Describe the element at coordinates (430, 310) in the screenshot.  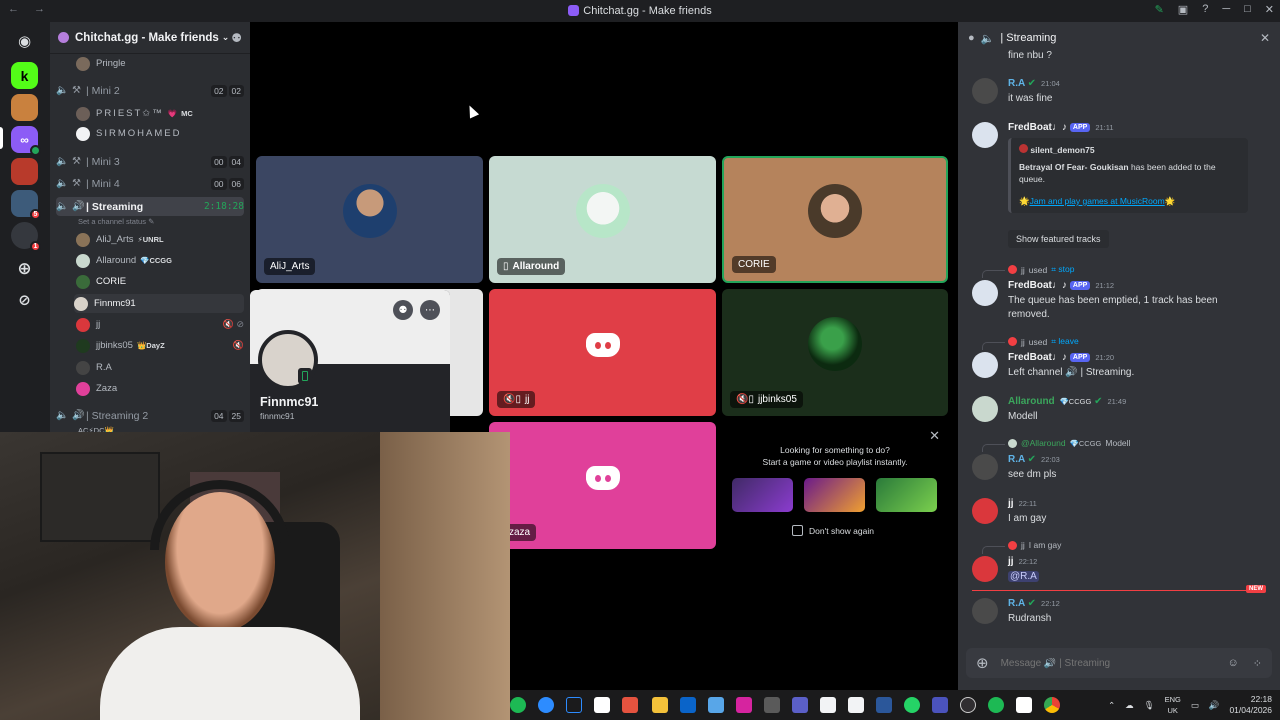
I see `more-button: ⋯` at that location.